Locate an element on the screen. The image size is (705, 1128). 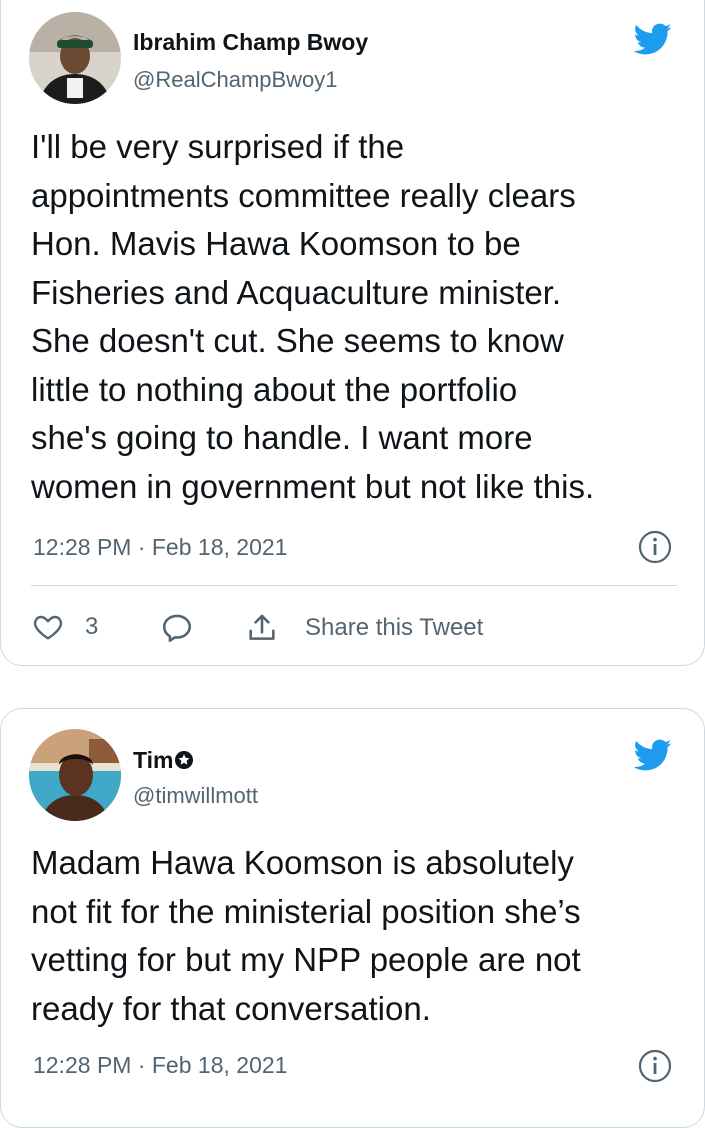
share-label: Share this Tweet is located at coordinates (394, 627).